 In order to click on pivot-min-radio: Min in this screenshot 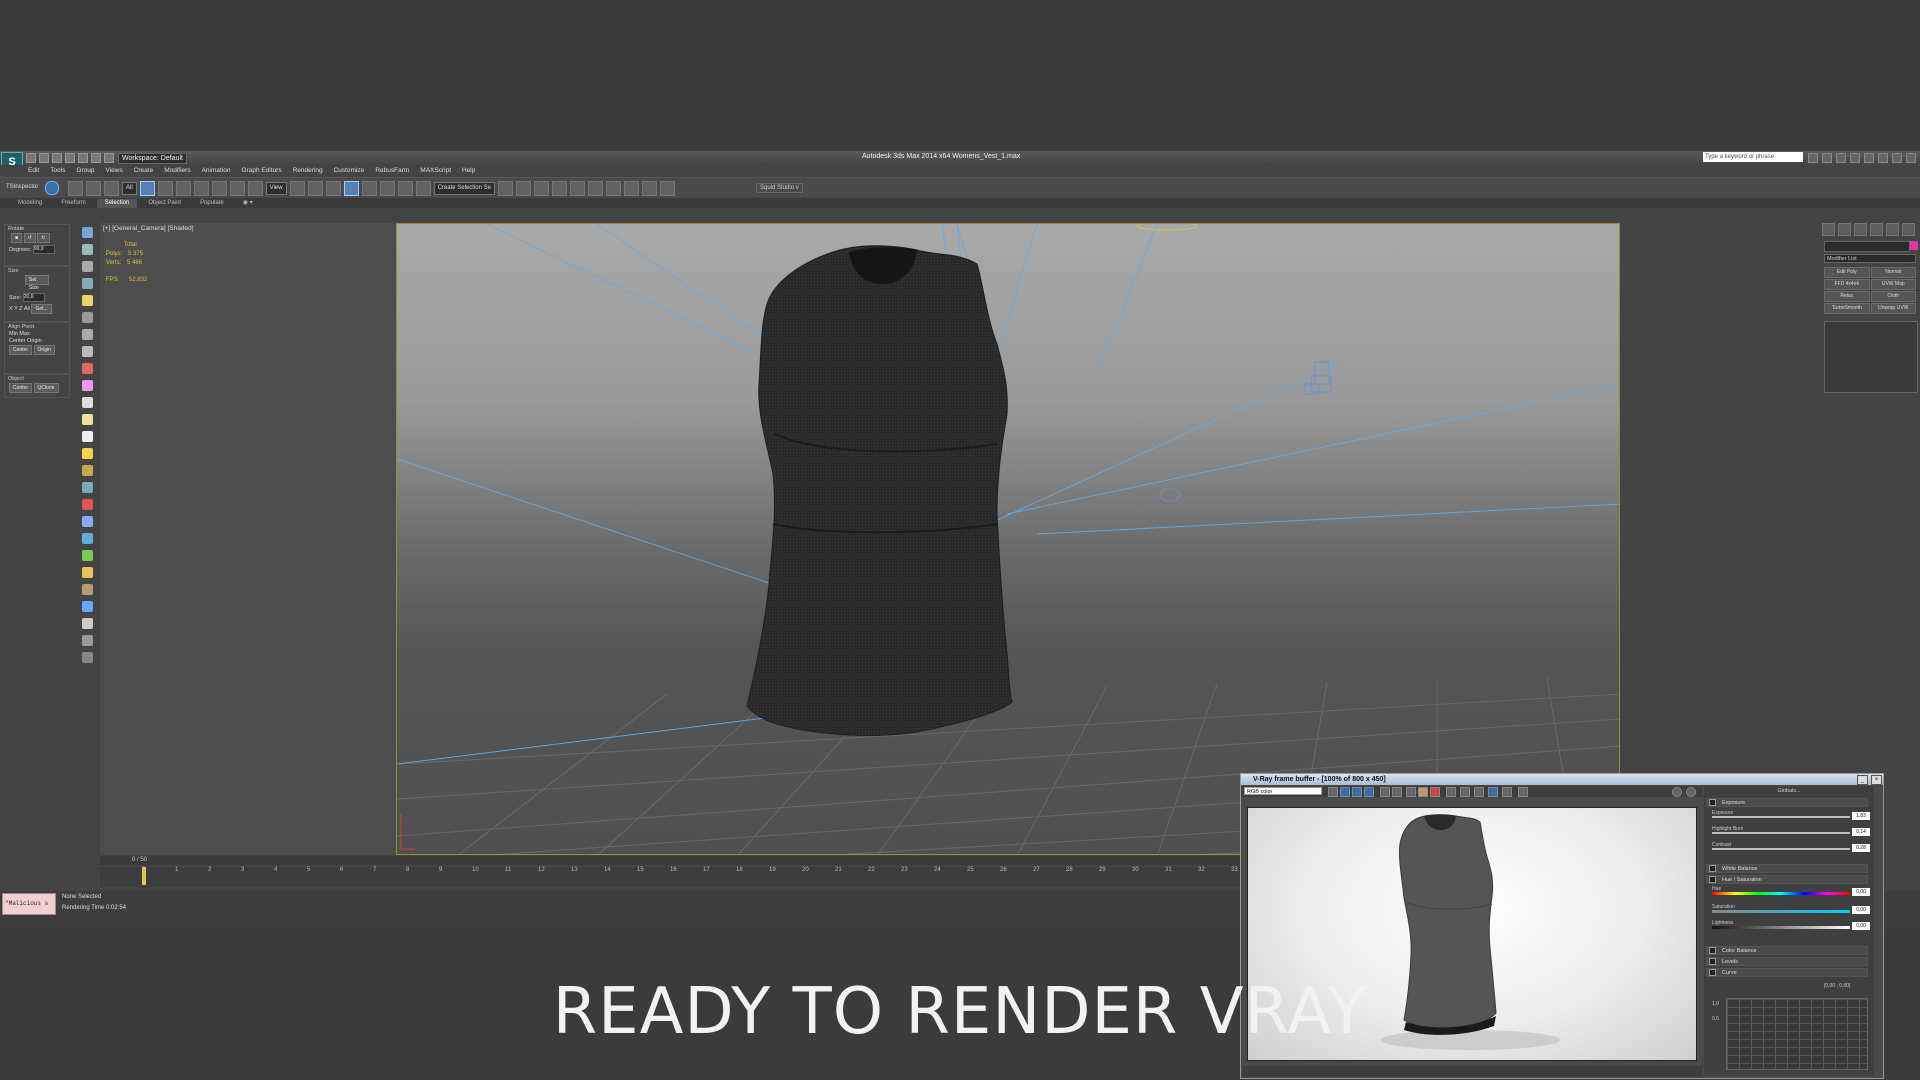, I will do `click(13, 334)`.